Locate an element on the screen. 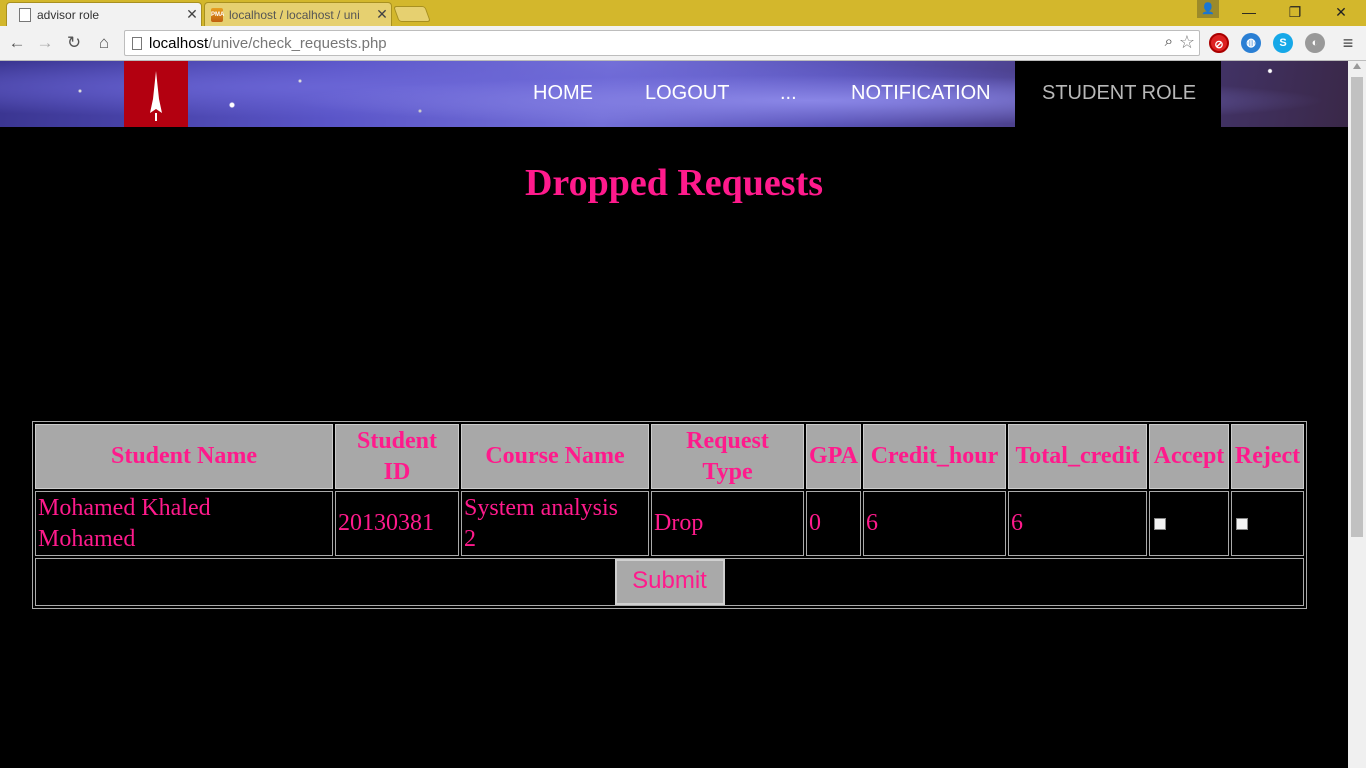 Image resolution: width=1366 pixels, height=768 pixels. url-host: localhost is located at coordinates (179, 43).